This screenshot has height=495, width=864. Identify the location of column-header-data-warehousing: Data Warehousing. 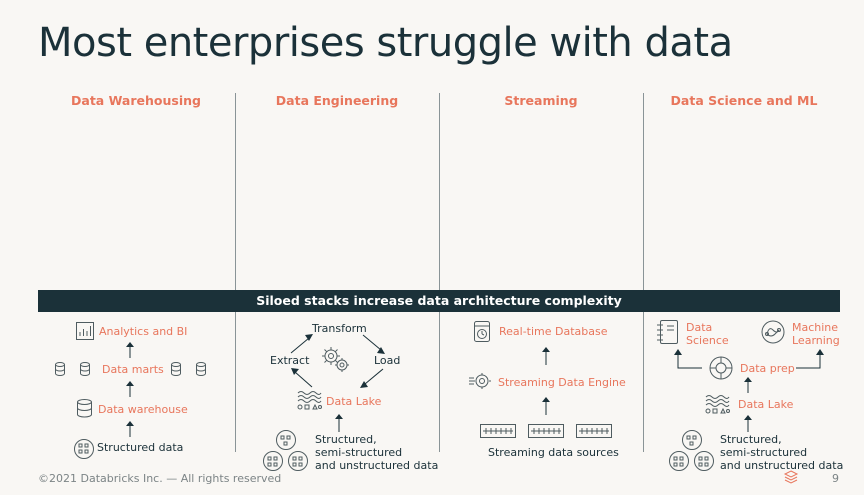
(136, 100).